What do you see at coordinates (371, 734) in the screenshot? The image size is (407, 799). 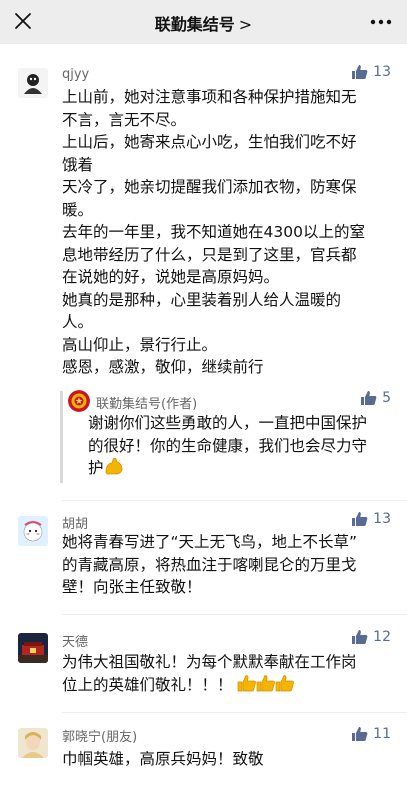 I see `like-button: 11` at bounding box center [371, 734].